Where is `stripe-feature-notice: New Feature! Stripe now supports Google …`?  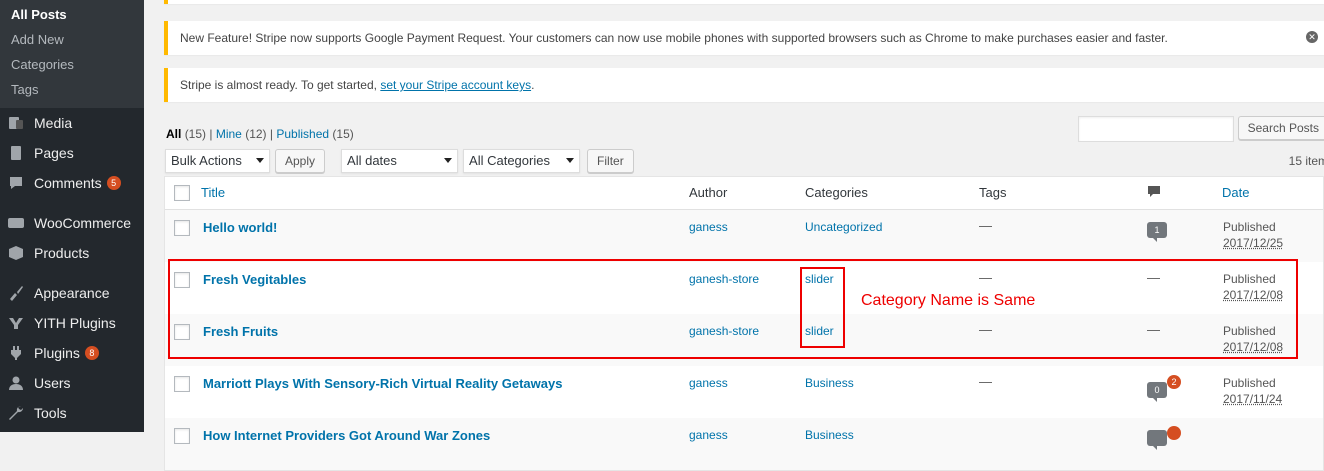 stripe-feature-notice: New Feature! Stripe now supports Google … is located at coordinates (744, 38).